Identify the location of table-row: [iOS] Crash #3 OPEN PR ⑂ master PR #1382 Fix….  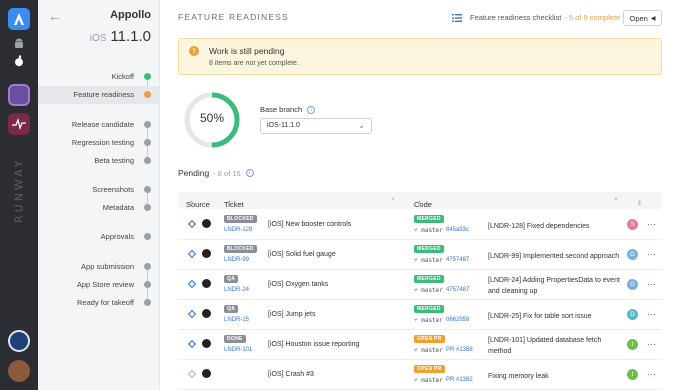
(420, 375).